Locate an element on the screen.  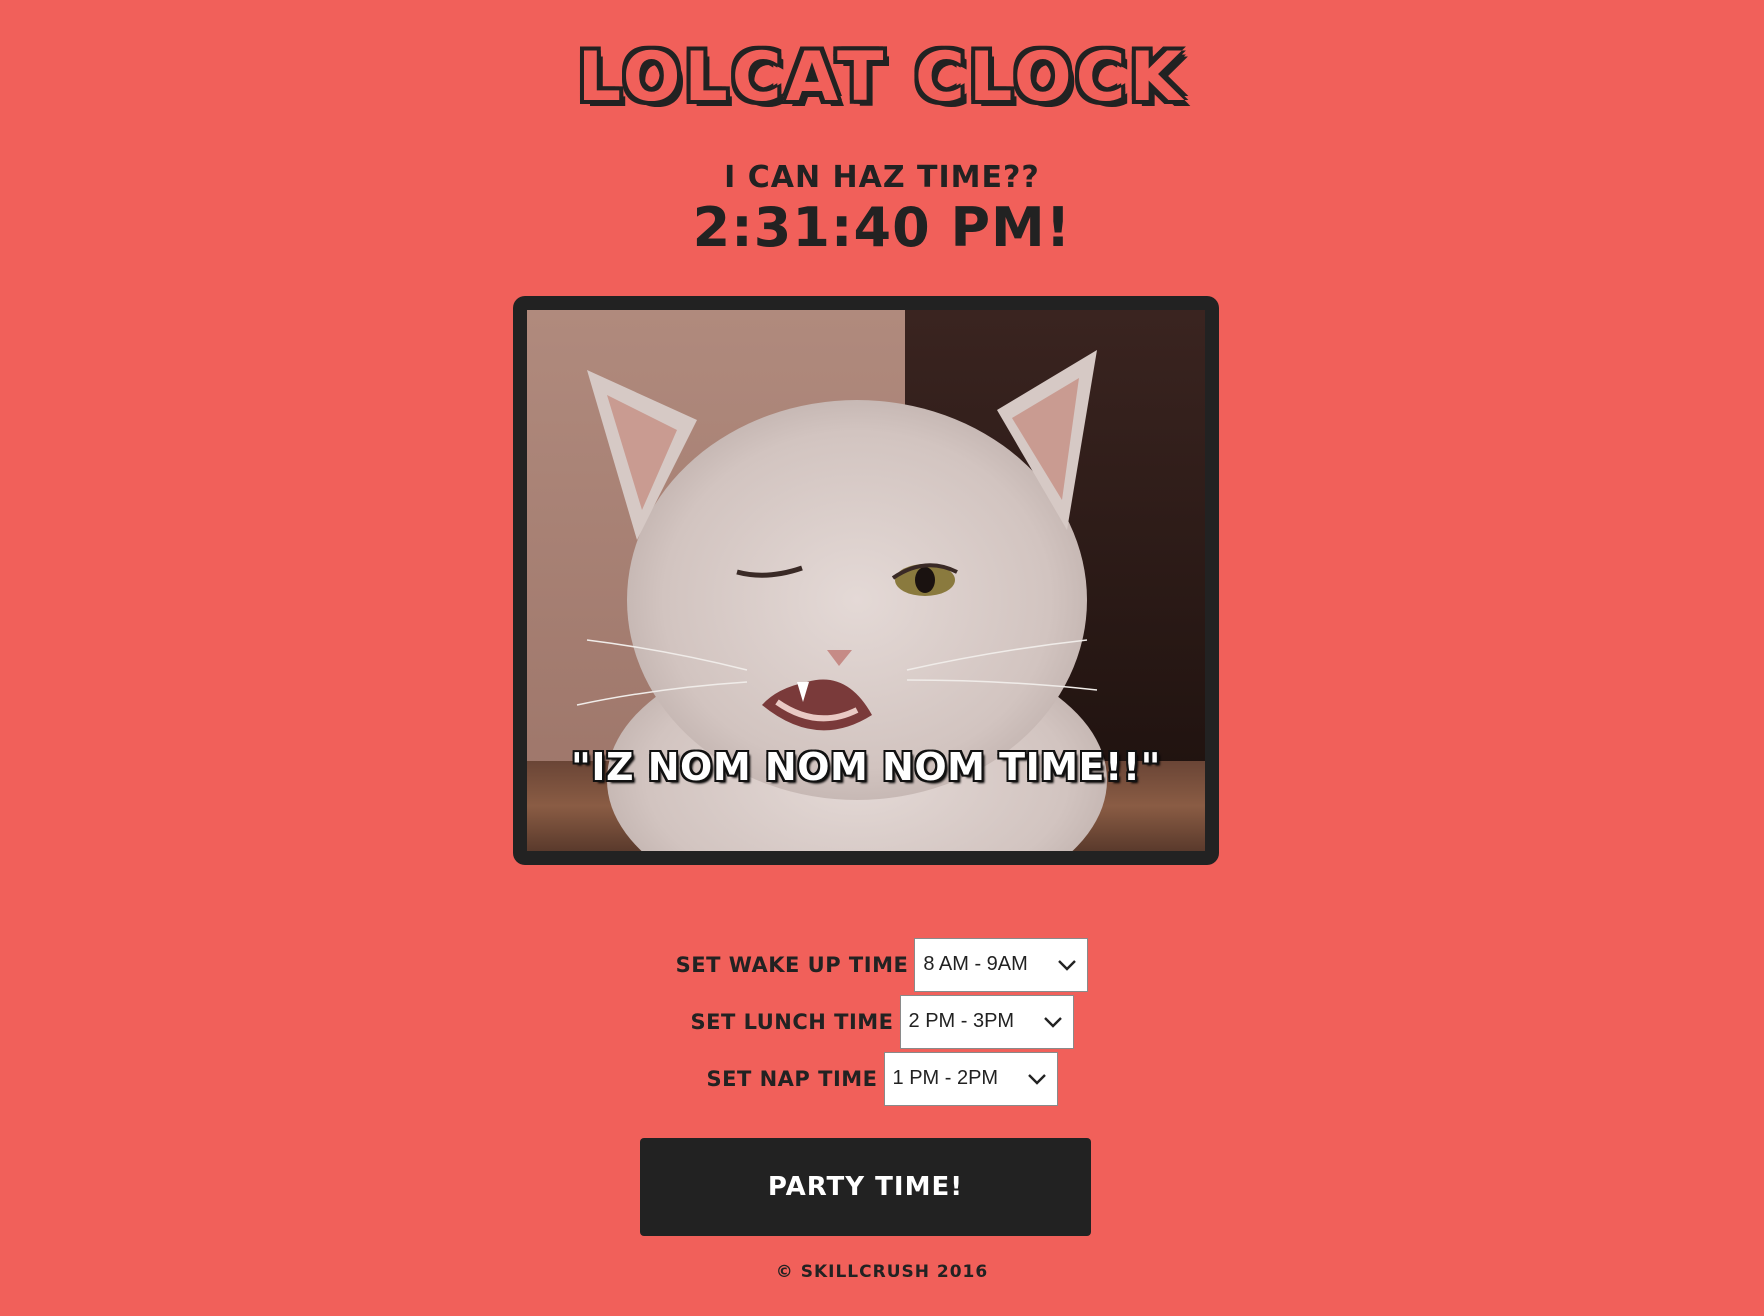
wake-up-time-row: Set Wake Up Time 8 AM - 9AM is located at coordinates (882, 964).